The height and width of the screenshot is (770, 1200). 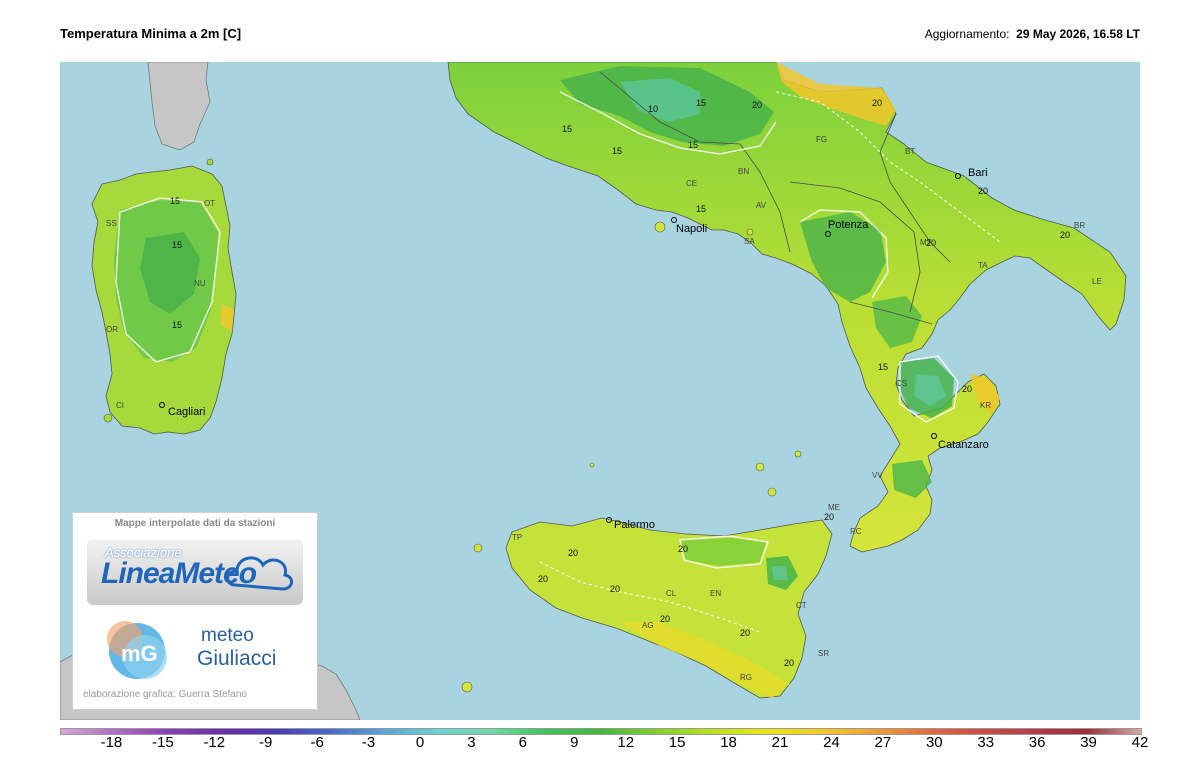 I want to click on update-timestamp: Aggiornamento: 29 May 2026, 16.58 LT, so click(x=1032, y=34).